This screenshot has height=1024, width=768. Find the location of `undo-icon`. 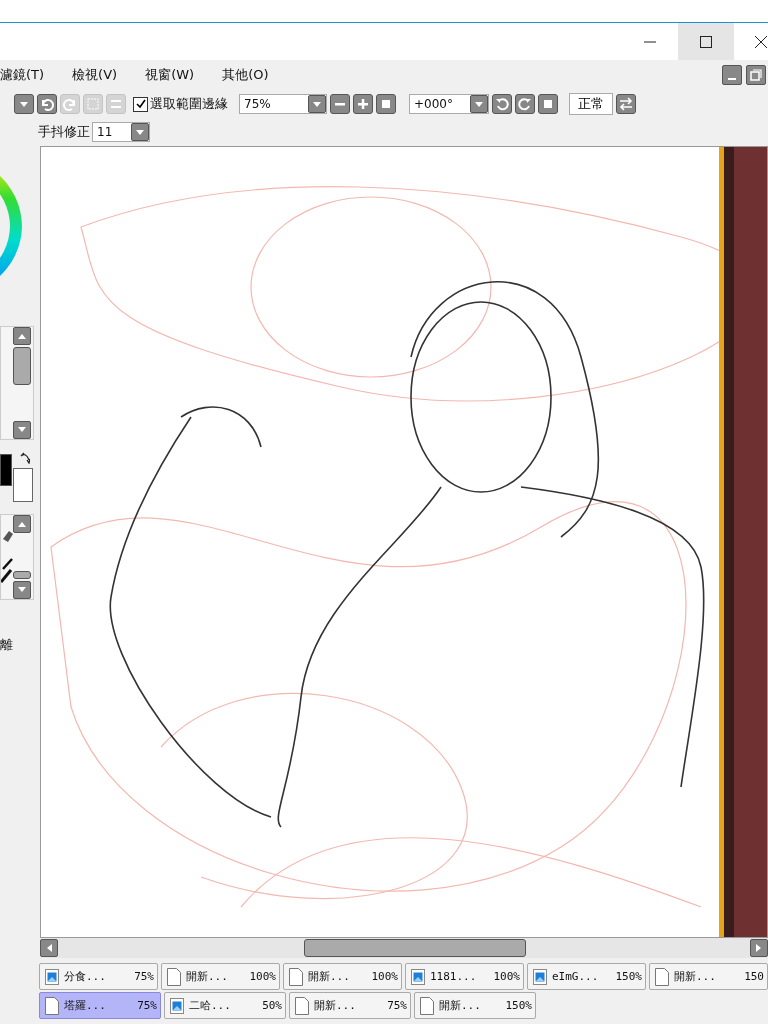

undo-icon is located at coordinates (47, 104).